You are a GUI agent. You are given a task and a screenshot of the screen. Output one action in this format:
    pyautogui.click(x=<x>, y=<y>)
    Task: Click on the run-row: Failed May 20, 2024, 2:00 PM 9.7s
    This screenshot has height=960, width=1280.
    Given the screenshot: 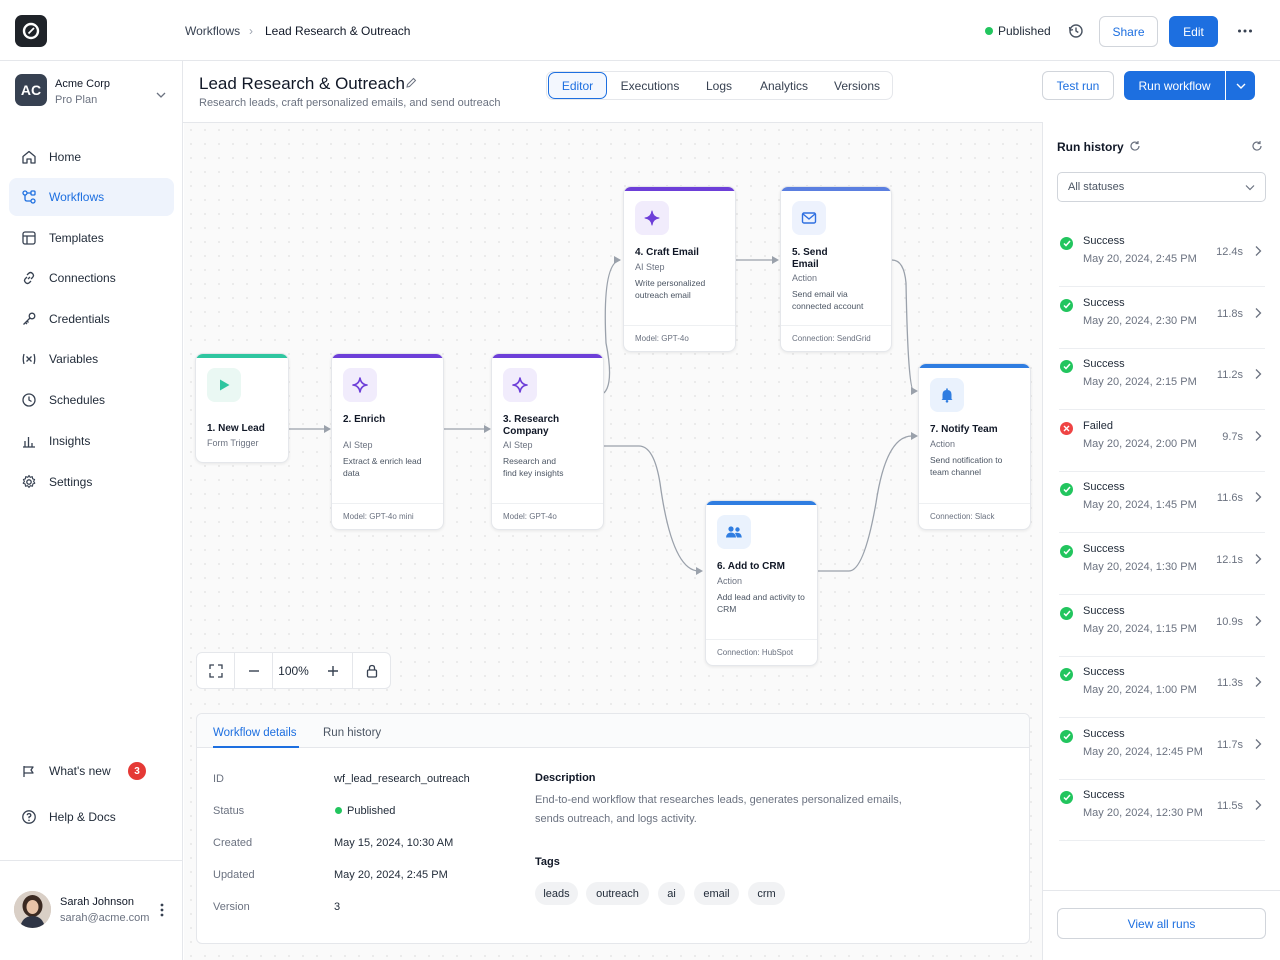 What is the action you would take?
    pyautogui.click(x=1162, y=441)
    